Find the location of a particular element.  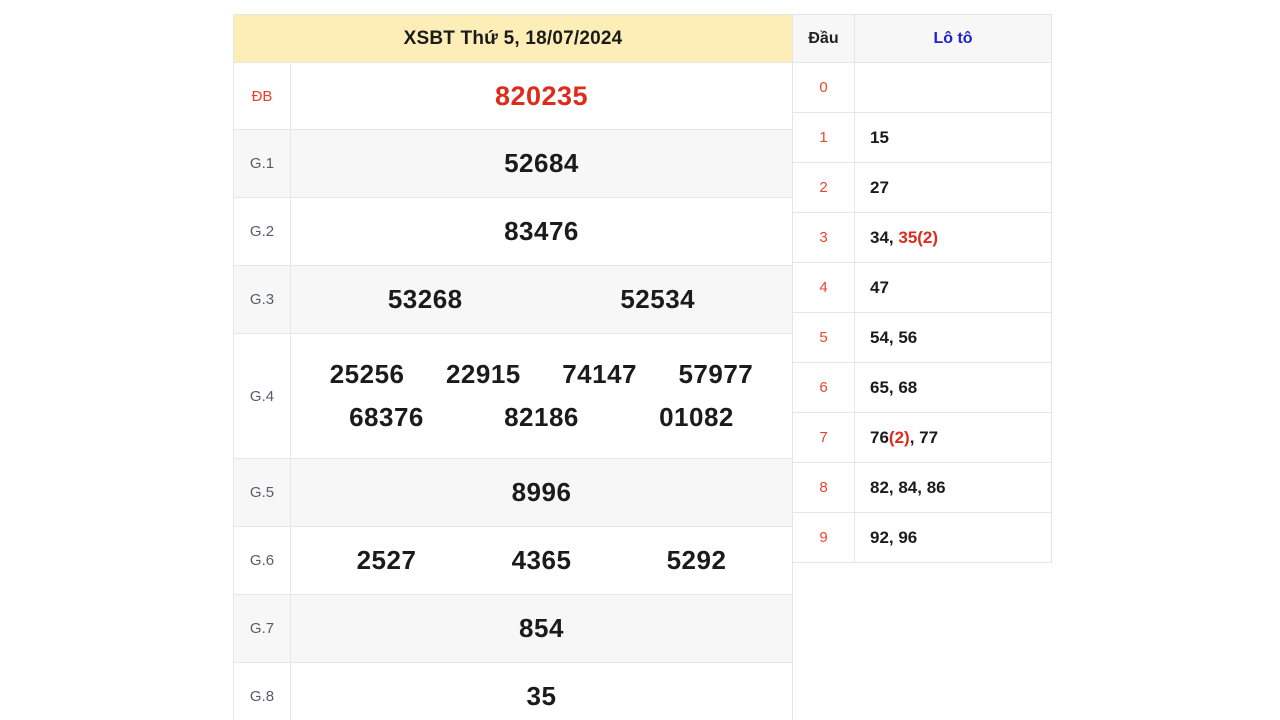

prize-row: G.2 83476 is located at coordinates (513, 231).